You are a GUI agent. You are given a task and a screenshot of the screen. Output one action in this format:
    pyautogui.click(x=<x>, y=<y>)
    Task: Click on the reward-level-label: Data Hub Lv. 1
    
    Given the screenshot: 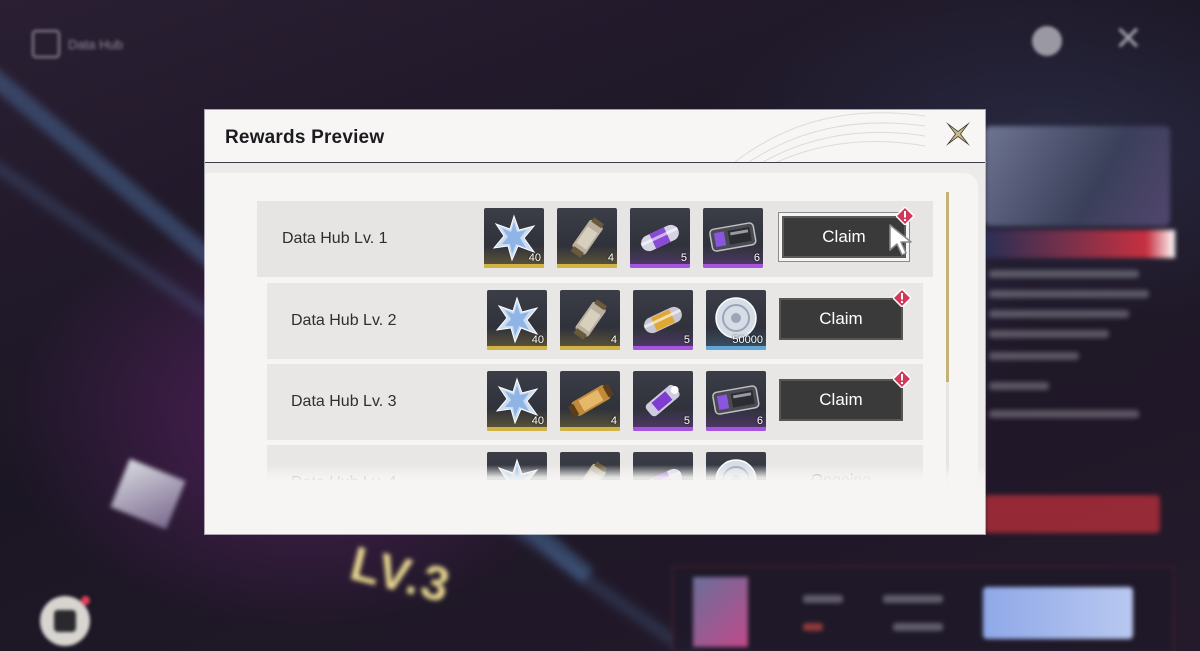 What is the action you would take?
    pyautogui.click(x=335, y=238)
    